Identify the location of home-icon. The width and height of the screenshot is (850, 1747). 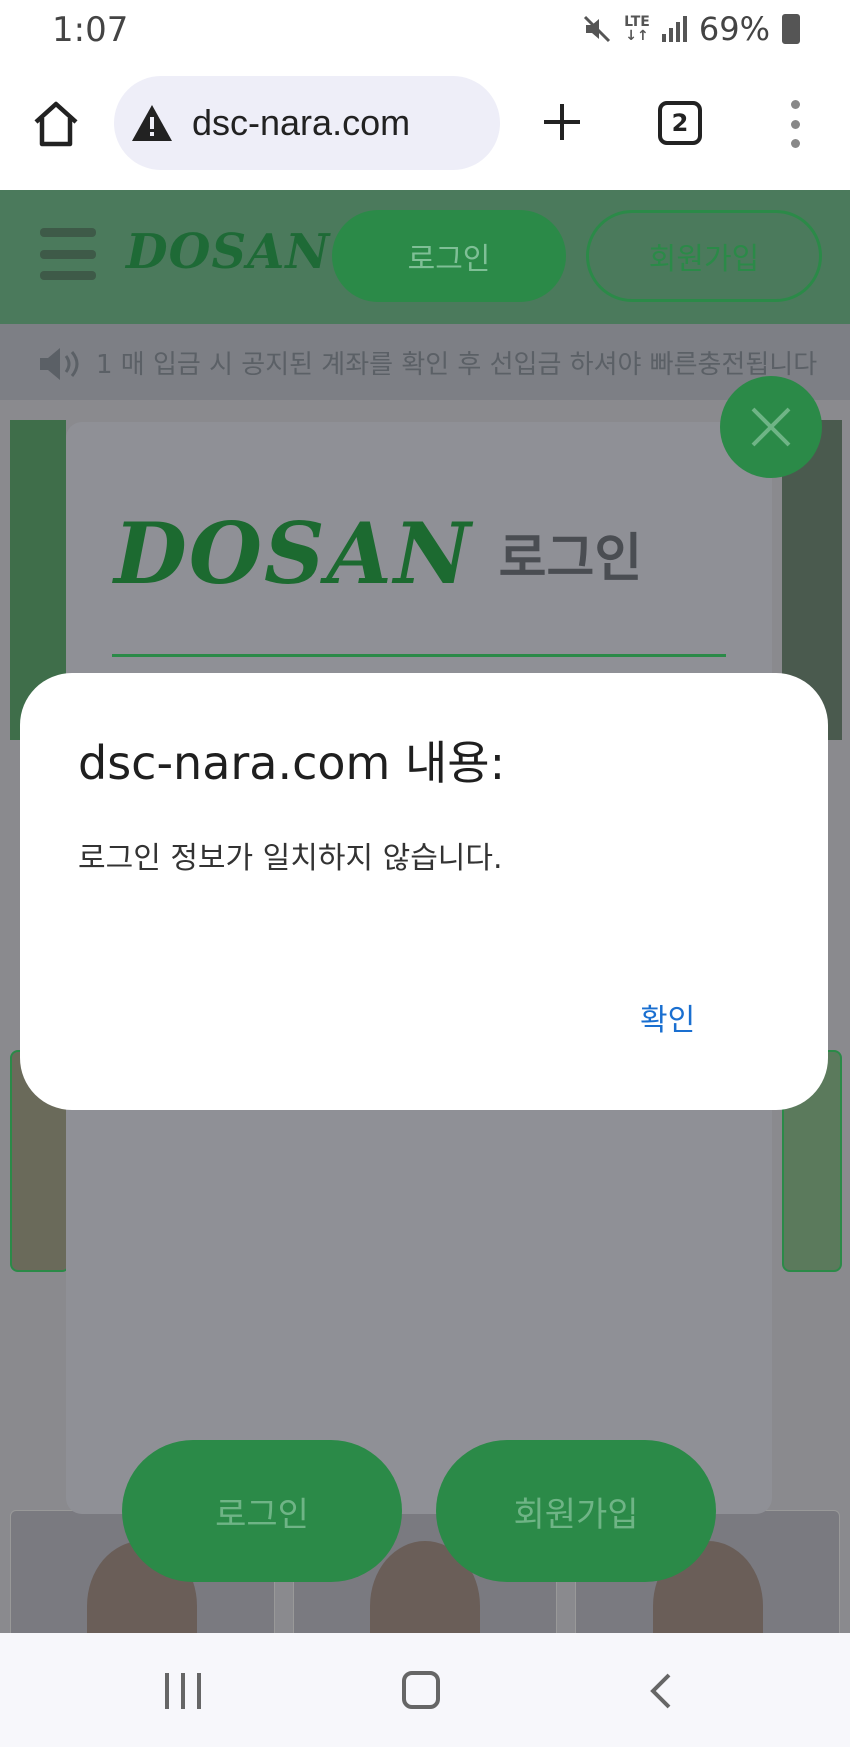
(56, 124).